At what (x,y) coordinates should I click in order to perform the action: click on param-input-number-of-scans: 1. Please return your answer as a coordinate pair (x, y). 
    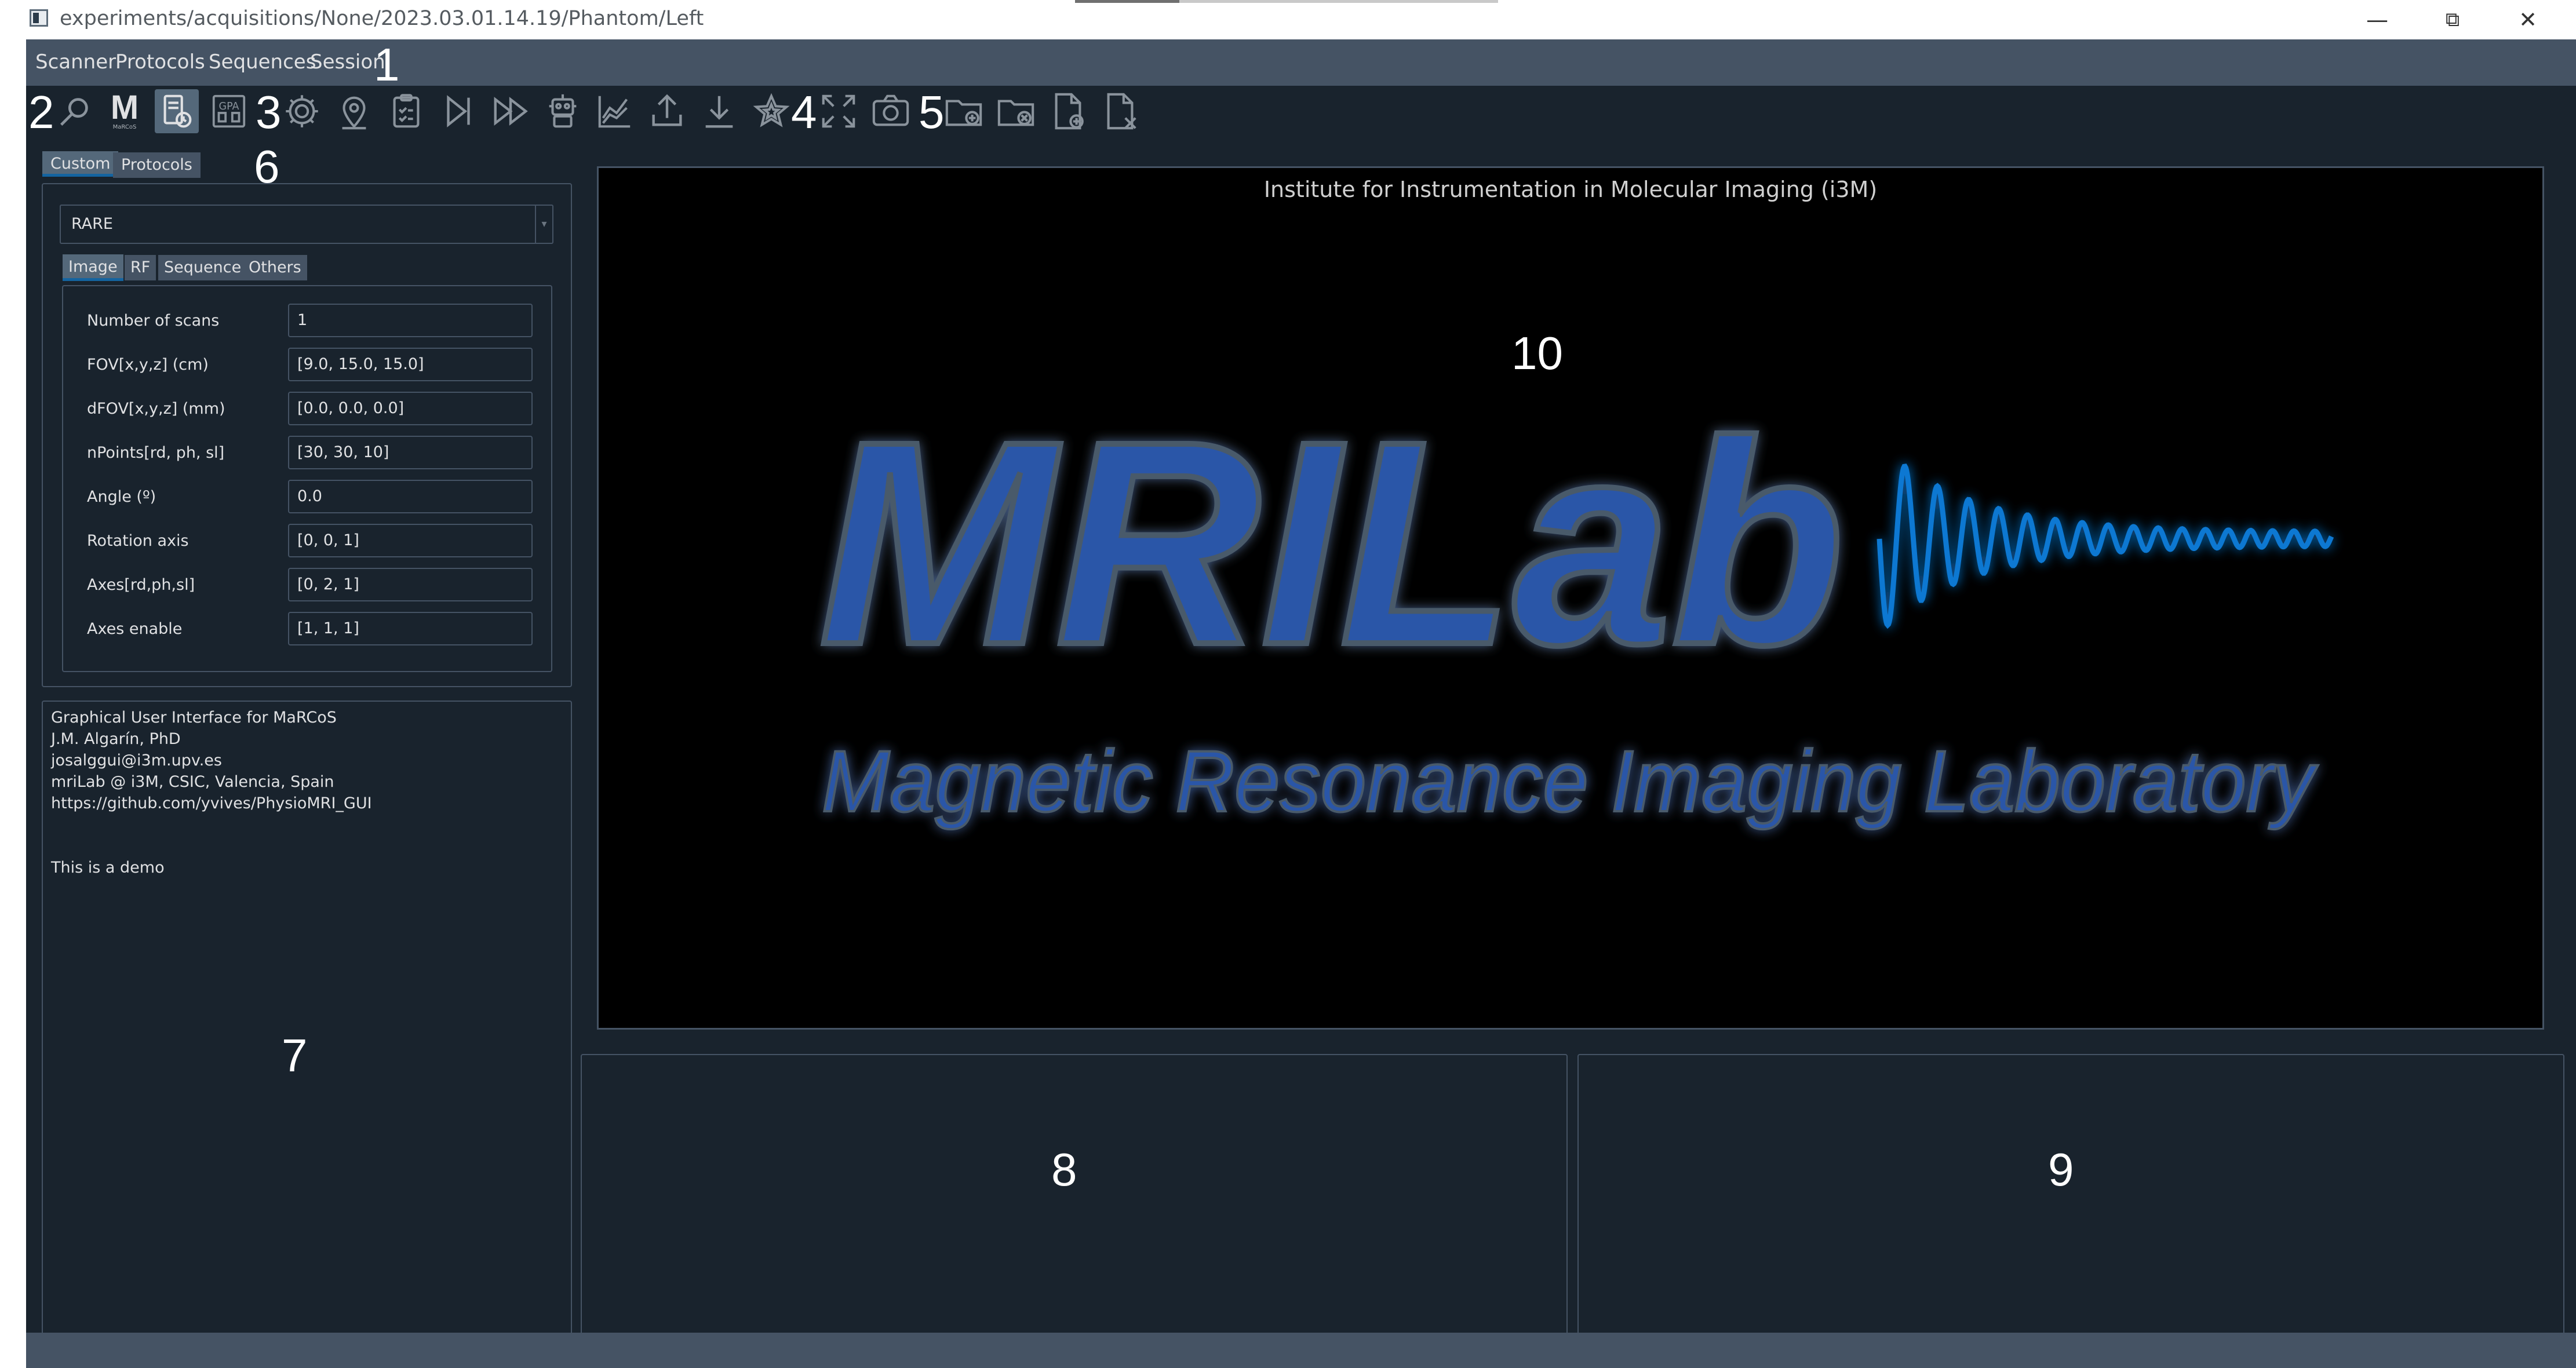
    Looking at the image, I should click on (410, 320).